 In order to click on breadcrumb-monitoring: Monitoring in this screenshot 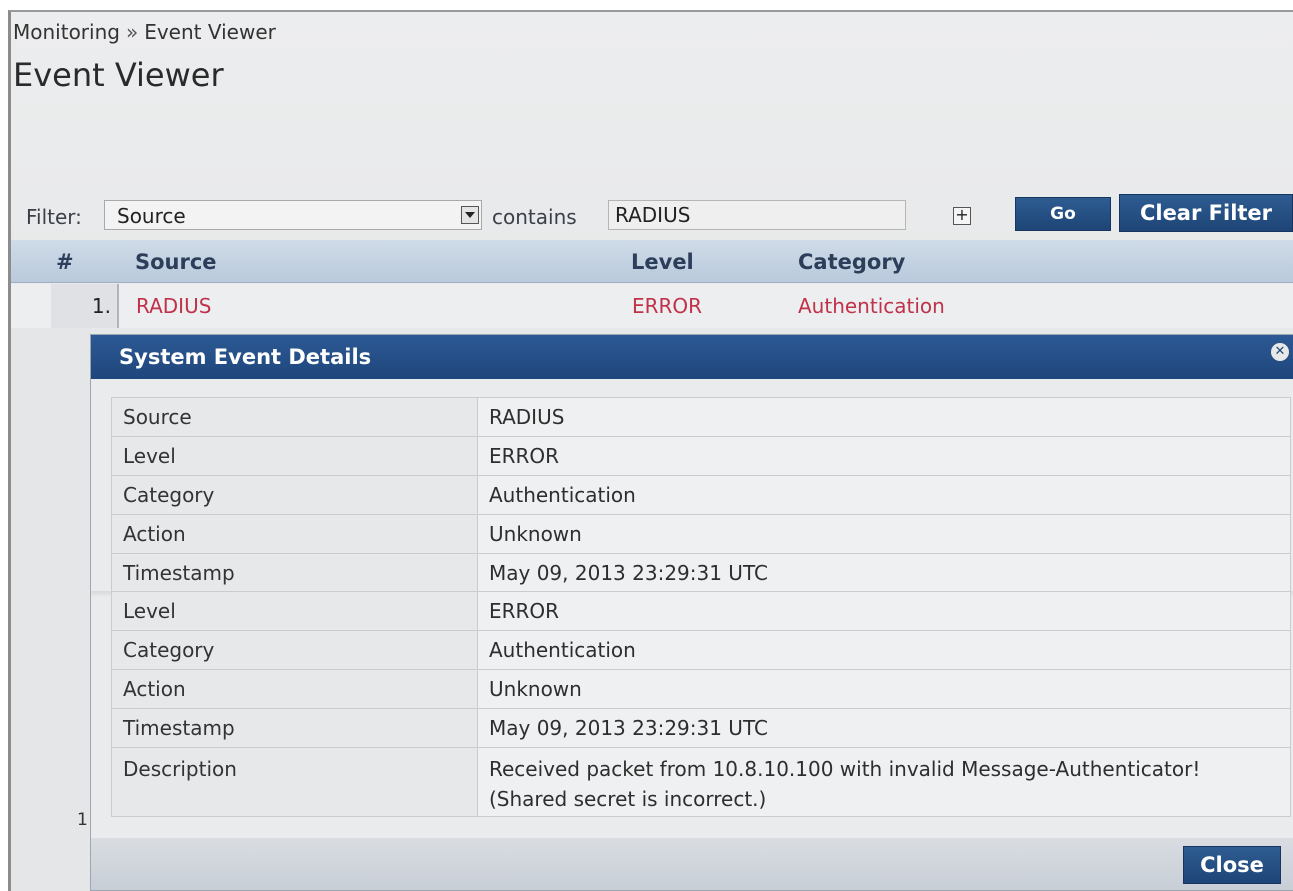, I will do `click(66, 32)`.